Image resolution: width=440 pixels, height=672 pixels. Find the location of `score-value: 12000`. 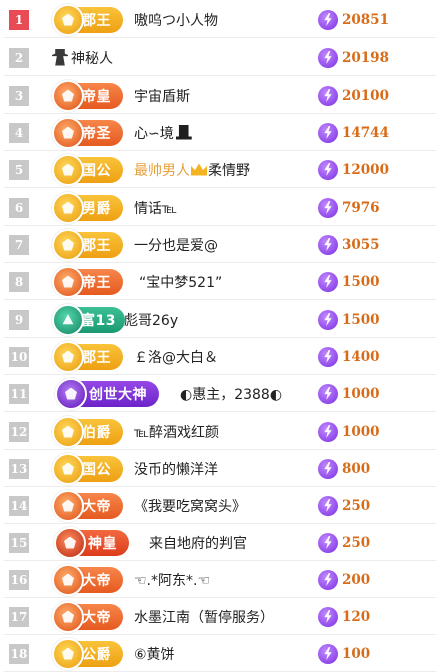

score-value: 12000 is located at coordinates (365, 169).